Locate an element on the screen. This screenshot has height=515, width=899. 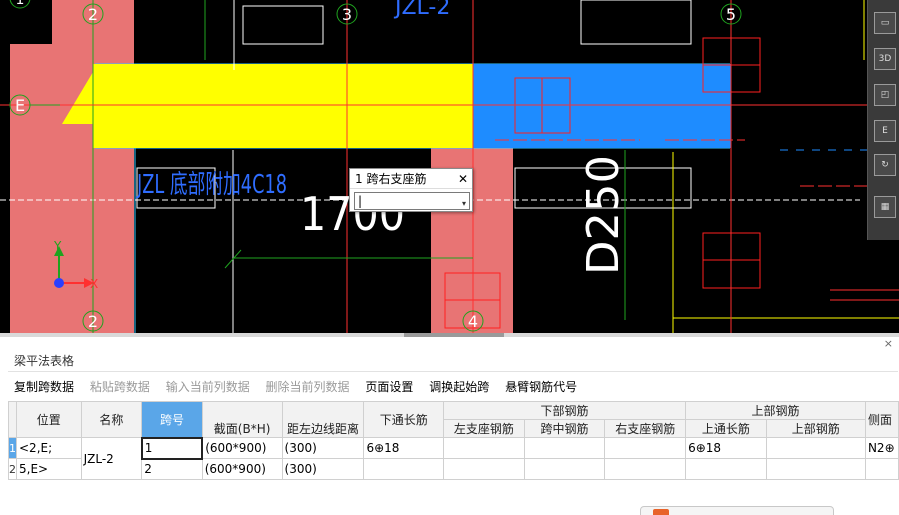
rebar-input-popup: 1 跨右支座筋 ✕ | ▾ is located at coordinates (411, 190).